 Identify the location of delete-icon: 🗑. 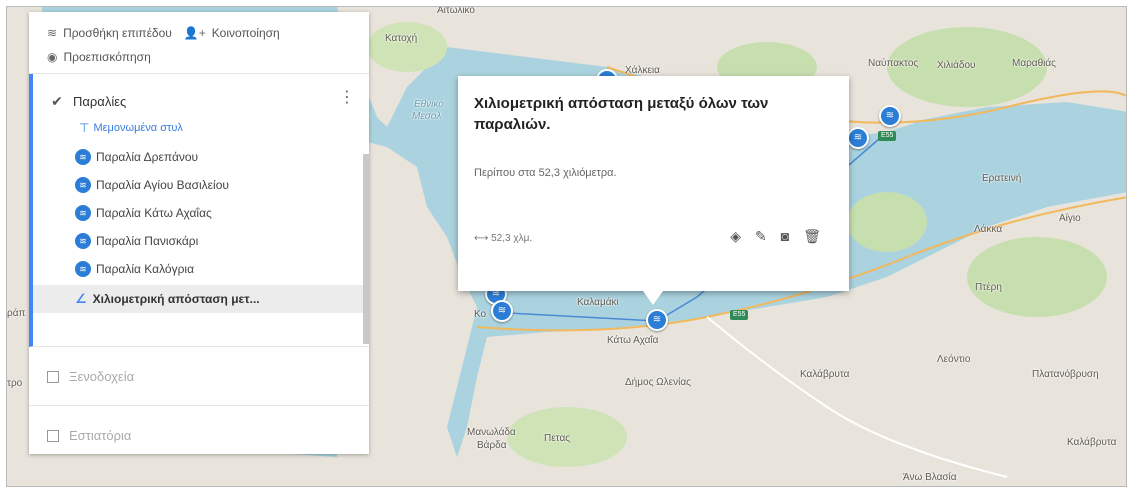
(812, 236).